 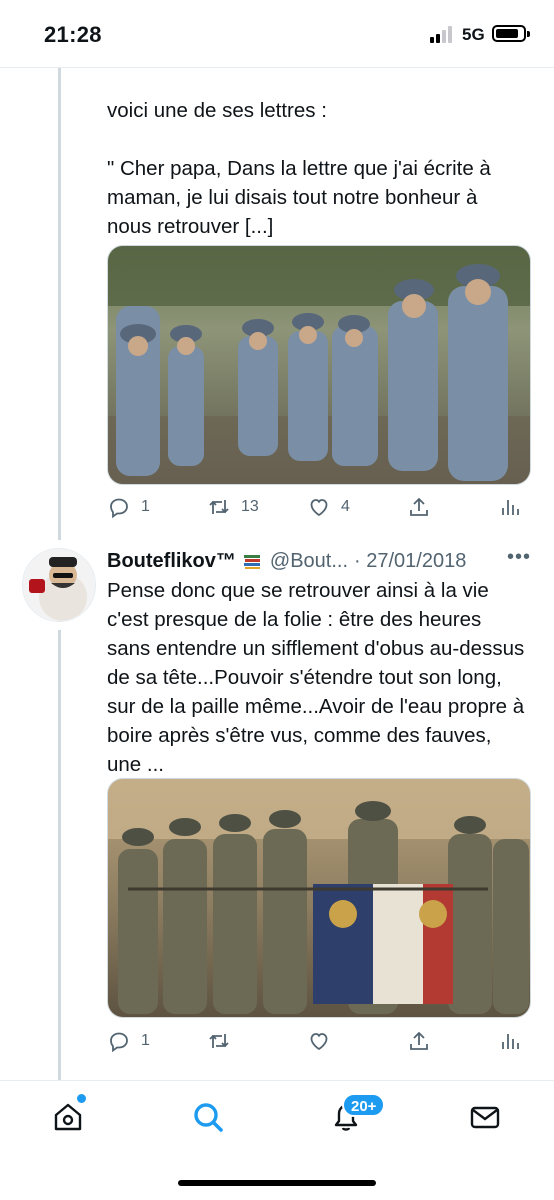 I want to click on home-unread-dot, so click(x=81, y=1098).